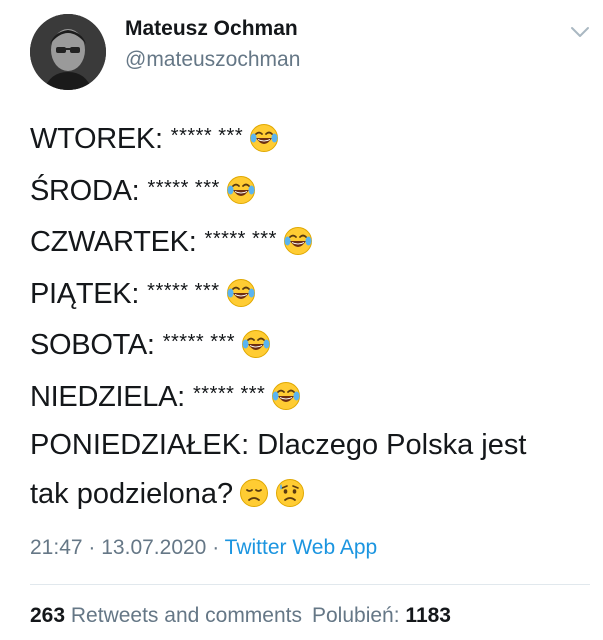  I want to click on tweet-line-8-text: tak podzielona?, so click(132, 493).